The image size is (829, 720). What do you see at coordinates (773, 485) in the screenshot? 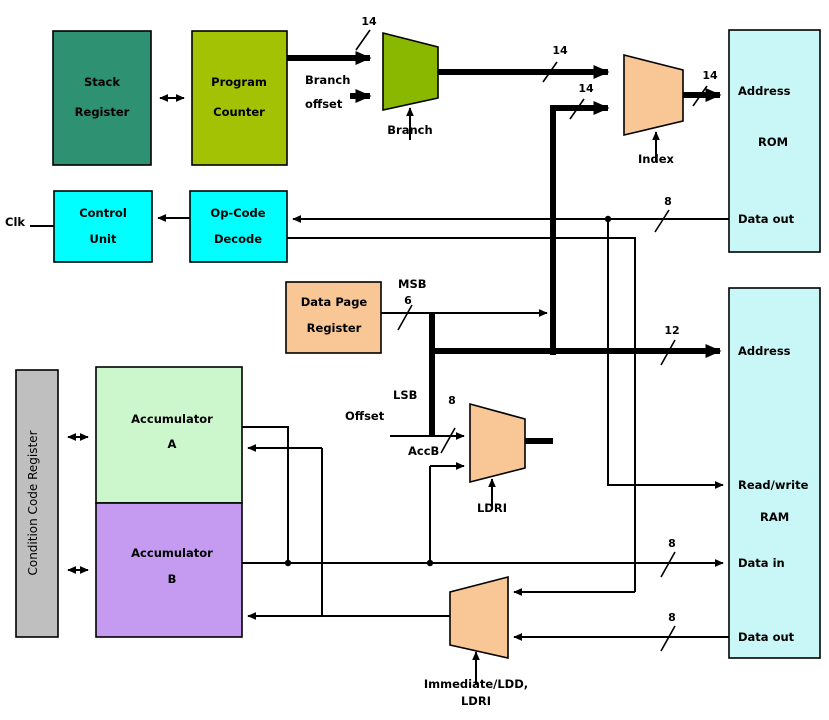
I see `ram-port-read-write-label: Read/write` at bounding box center [773, 485].